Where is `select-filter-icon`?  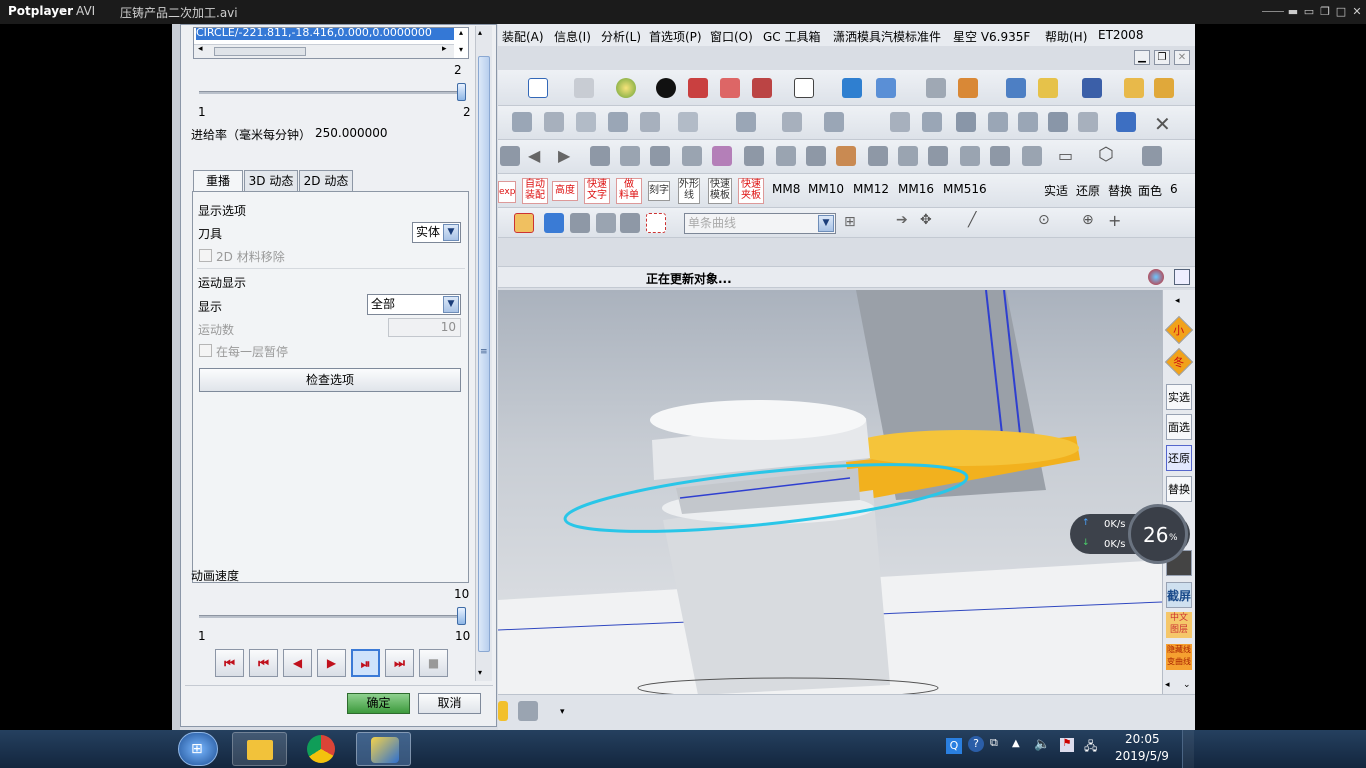
select-filter-icon is located at coordinates (606, 223).